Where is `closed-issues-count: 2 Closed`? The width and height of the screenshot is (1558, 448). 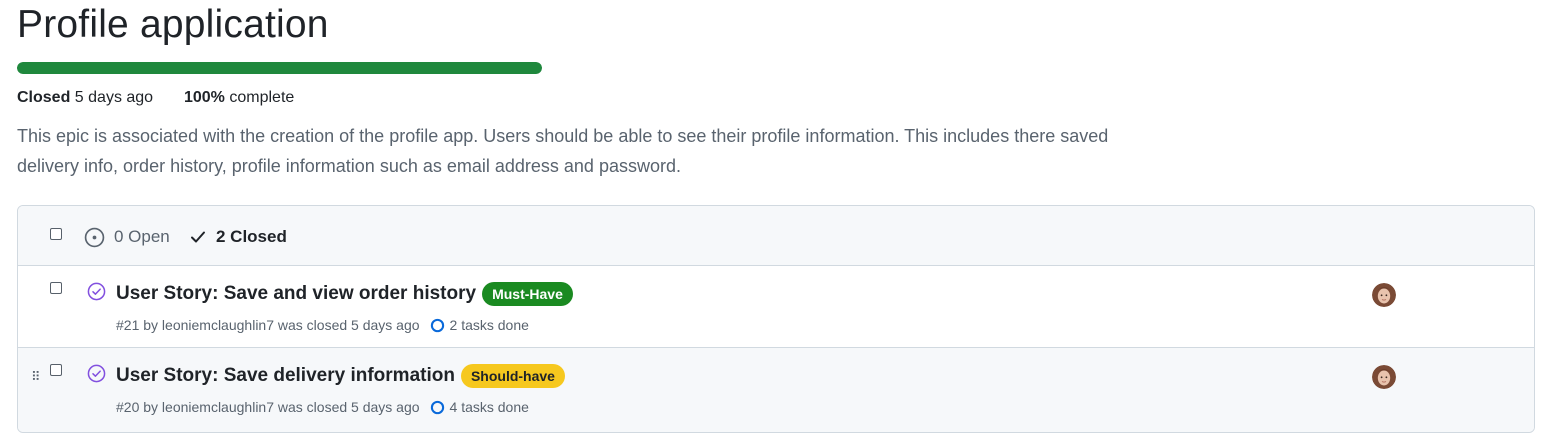 closed-issues-count: 2 Closed is located at coordinates (251, 236).